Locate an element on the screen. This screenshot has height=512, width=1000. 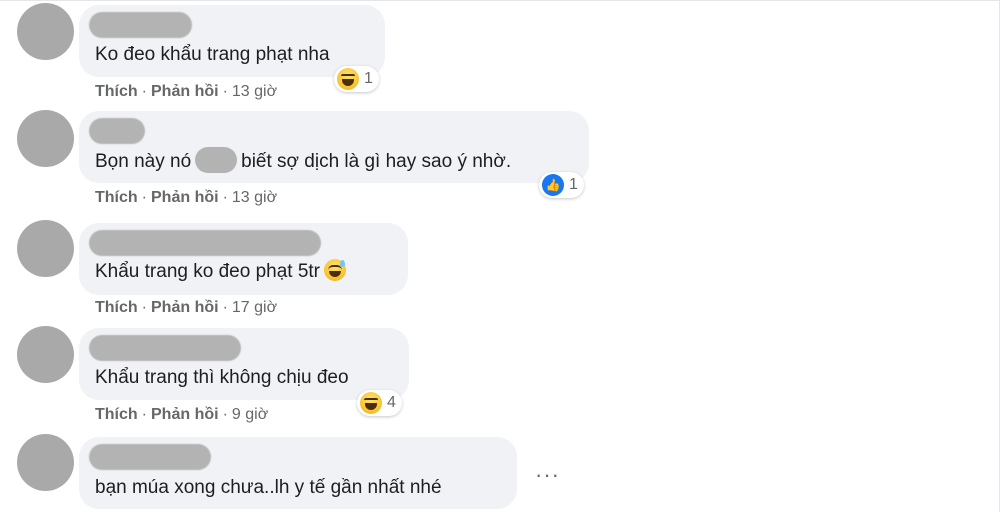
reaction-badge: 👍 1 is located at coordinates (561, 185).